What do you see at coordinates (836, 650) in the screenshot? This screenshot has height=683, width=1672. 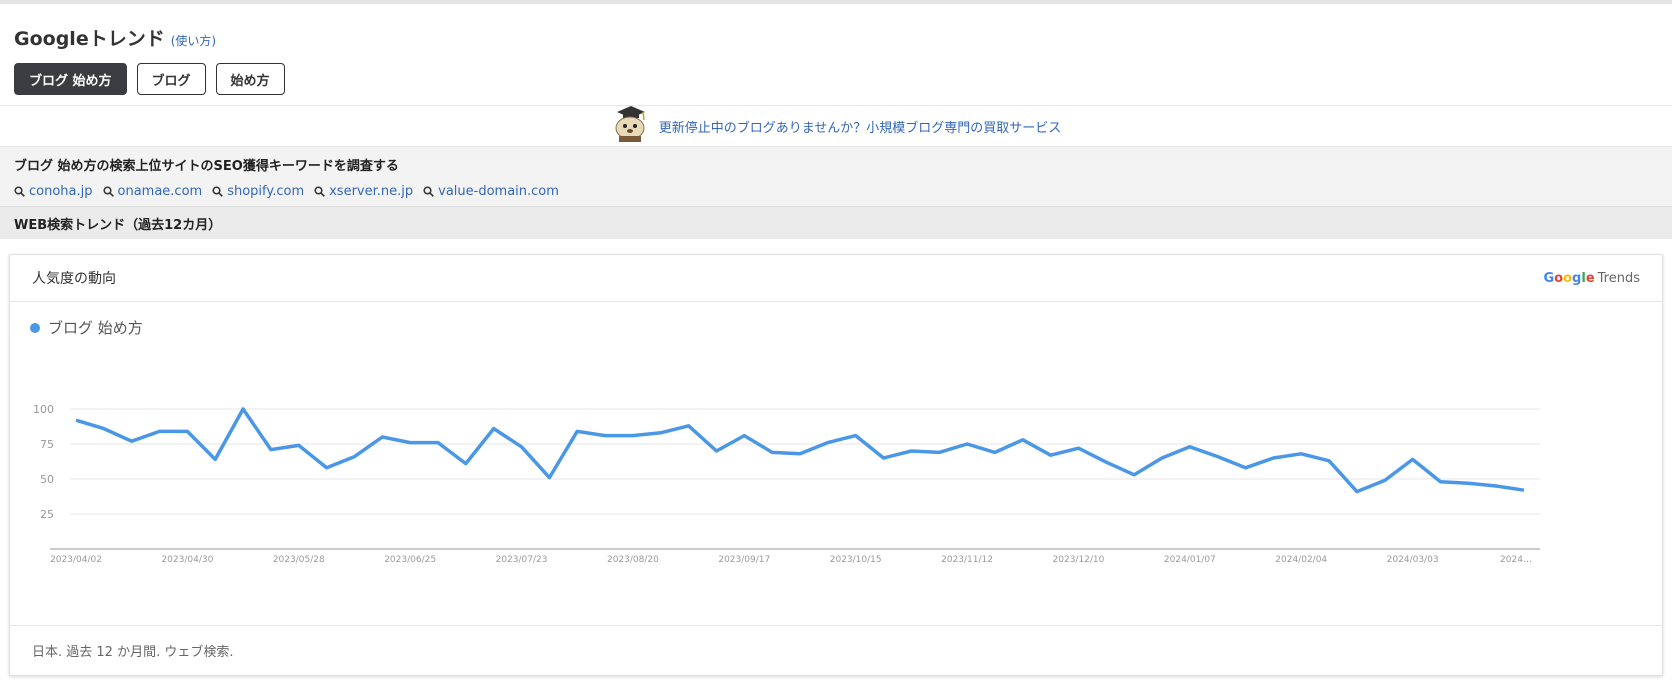 I see `card-footer: 日本. 過去 12 か月間. ウェブ検索.` at bounding box center [836, 650].